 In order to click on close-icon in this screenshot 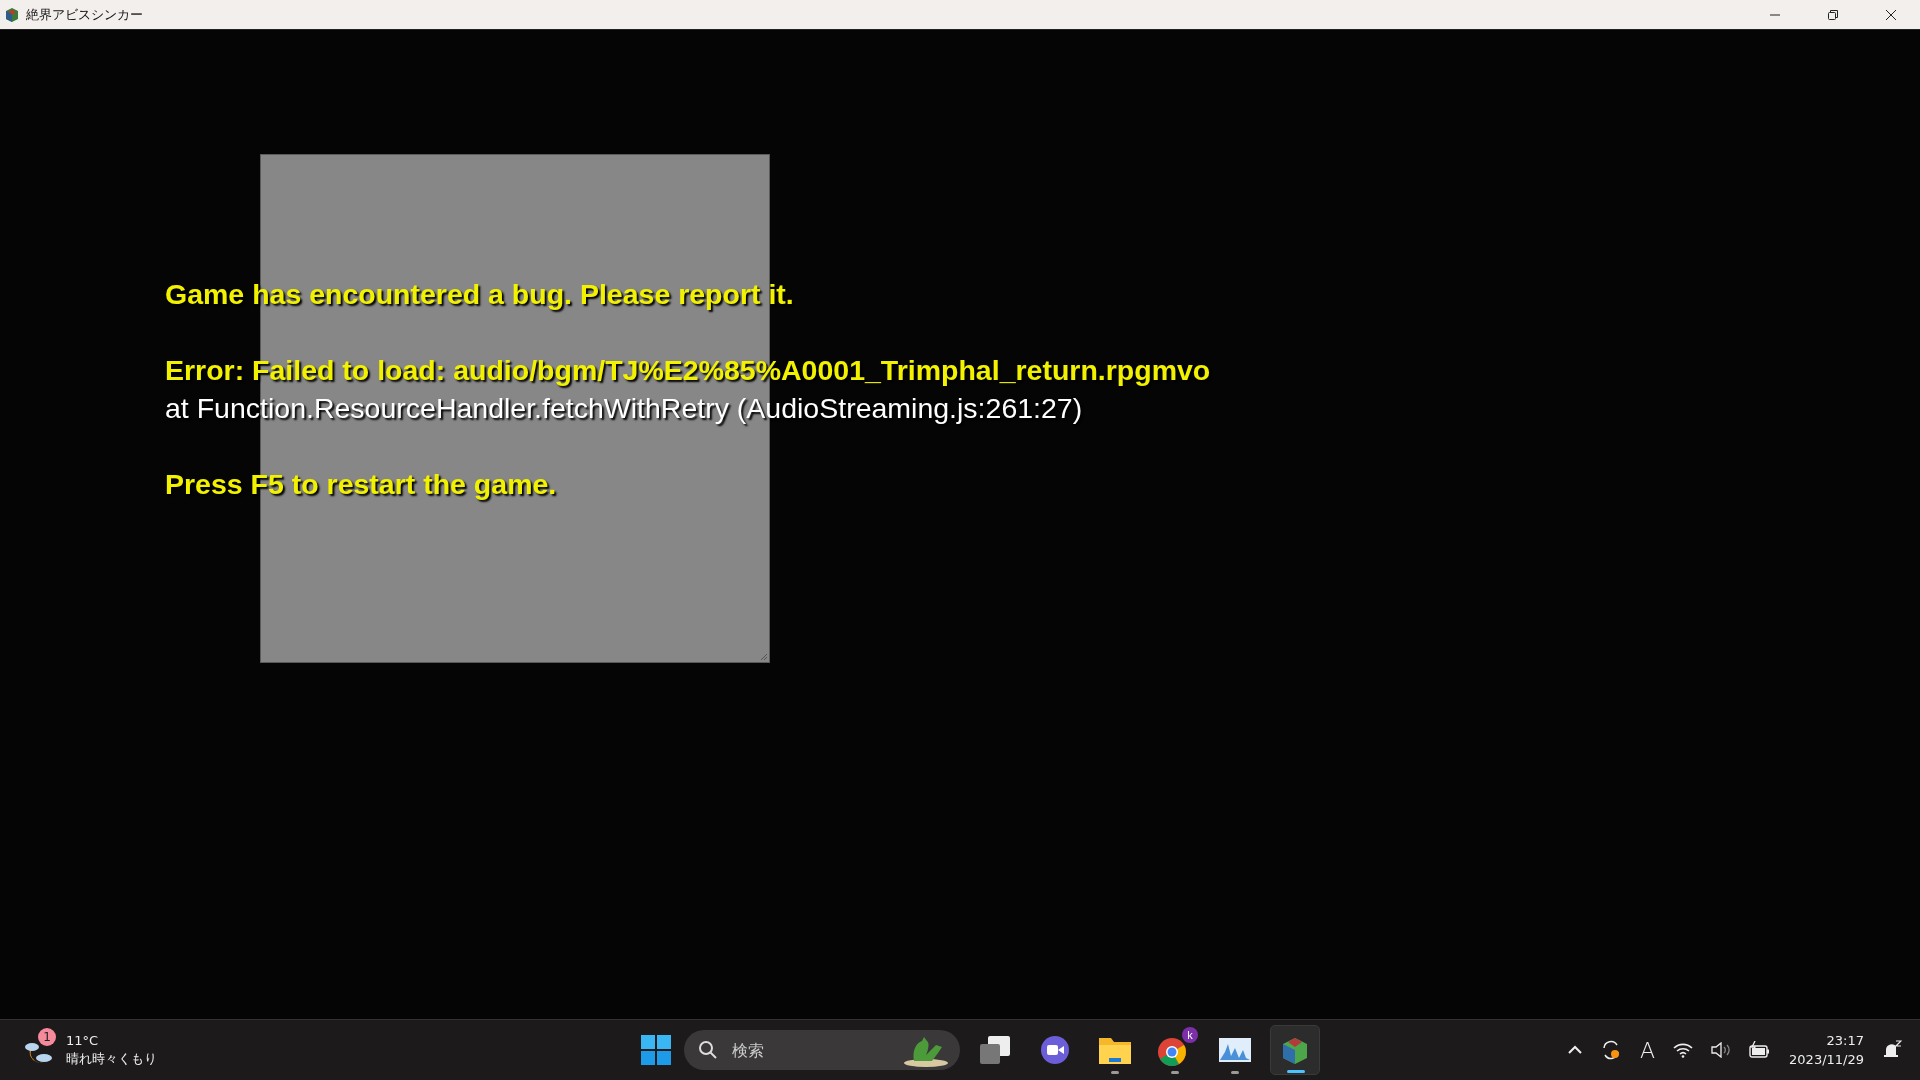, I will do `click(1891, 14)`.